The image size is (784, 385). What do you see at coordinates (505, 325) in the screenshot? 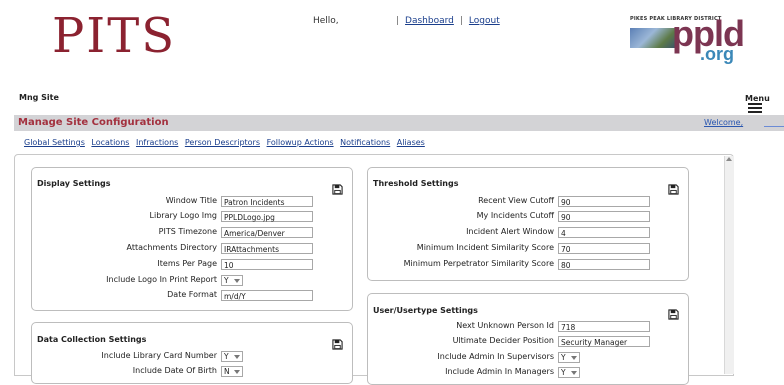
I see `next-unknown-person-id-label: Next Unknown Person Id` at bounding box center [505, 325].